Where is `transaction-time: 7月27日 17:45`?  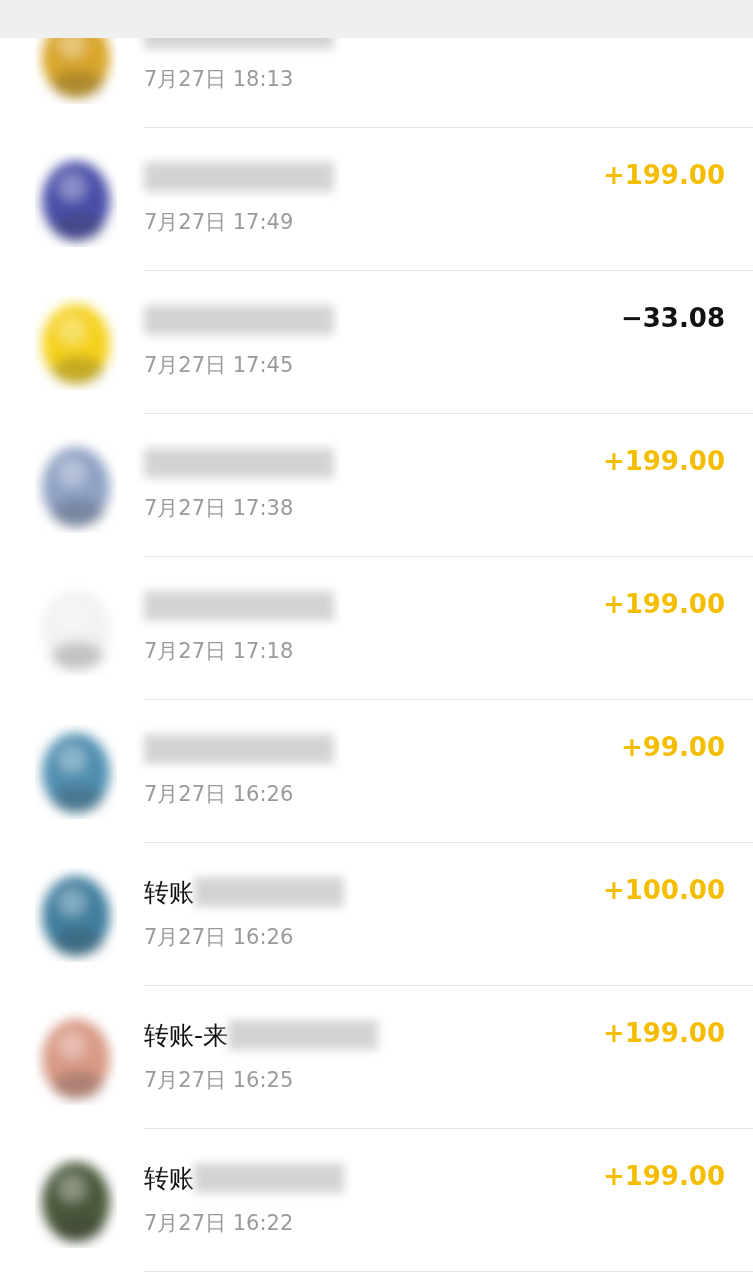 transaction-time: 7月27日 17:45 is located at coordinates (219, 365).